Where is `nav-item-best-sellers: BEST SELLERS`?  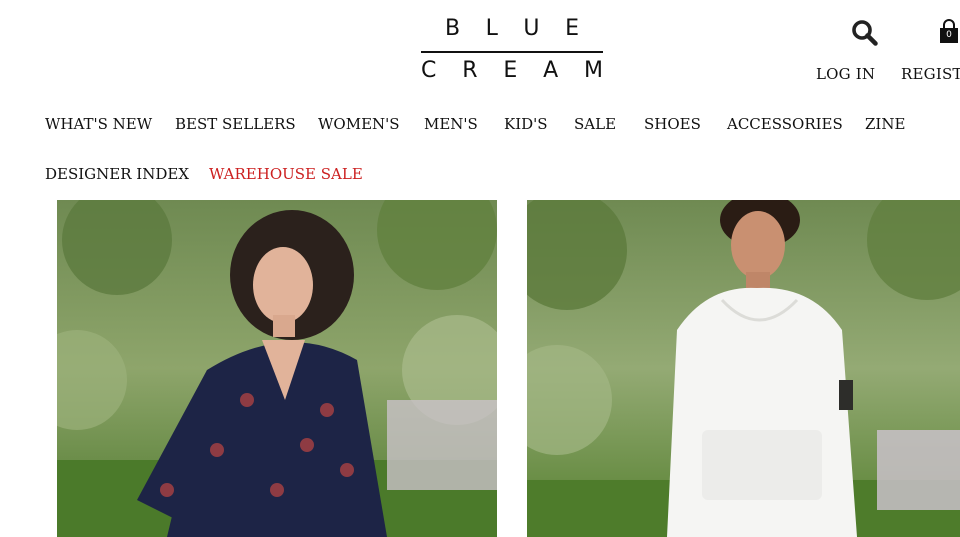 nav-item-best-sellers: BEST SELLERS is located at coordinates (235, 124).